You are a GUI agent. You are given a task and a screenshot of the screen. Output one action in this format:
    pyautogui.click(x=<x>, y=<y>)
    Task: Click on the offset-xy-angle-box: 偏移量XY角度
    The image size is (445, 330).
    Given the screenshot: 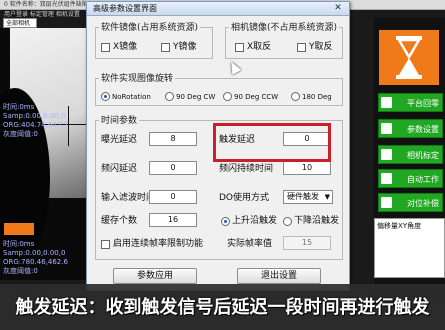 What is the action you would take?
    pyautogui.click(x=409, y=248)
    